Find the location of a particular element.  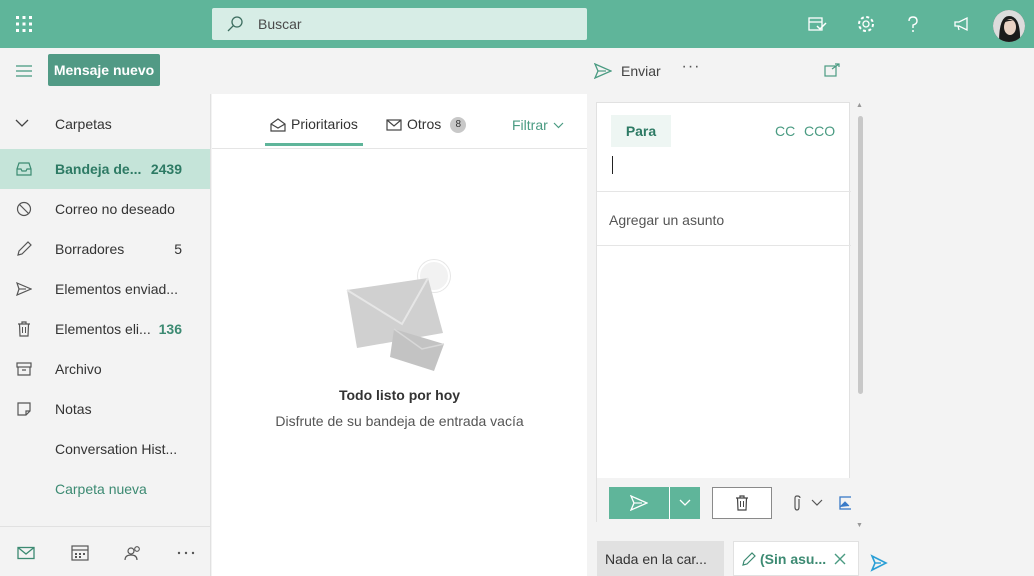

premium-icon is located at coordinates (879, 563).